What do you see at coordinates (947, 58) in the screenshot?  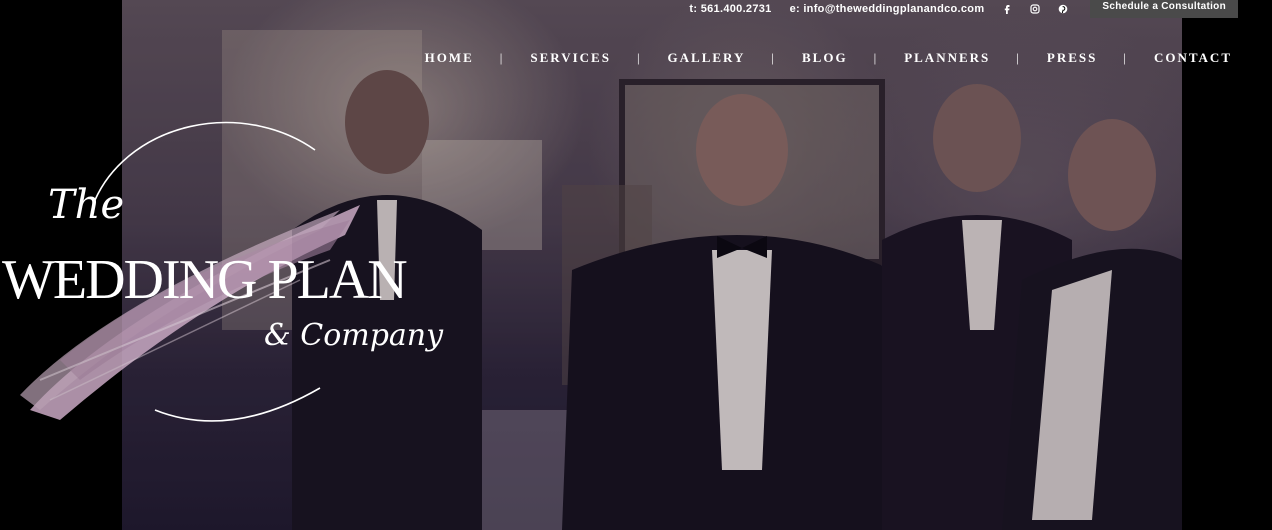 I see `nav-planners: PLANNERS` at bounding box center [947, 58].